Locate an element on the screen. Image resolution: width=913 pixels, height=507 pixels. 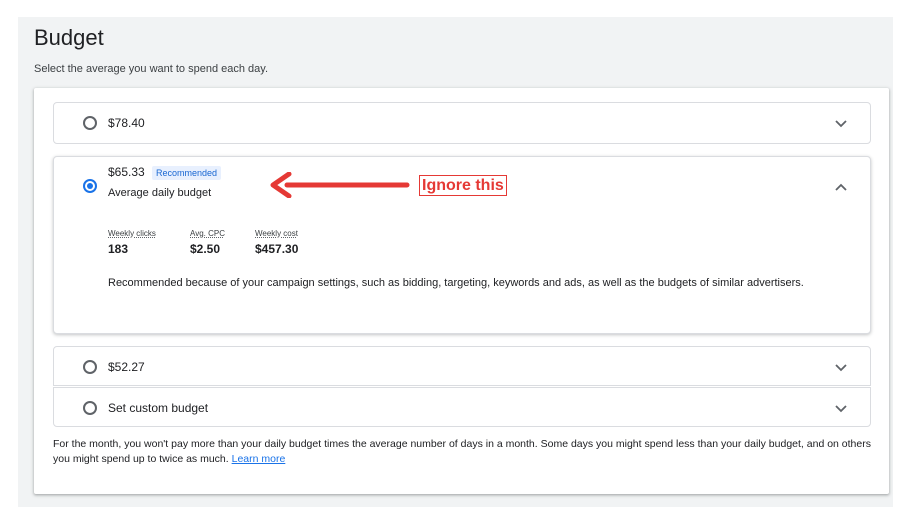
chevron-up-icon is located at coordinates (841, 187).